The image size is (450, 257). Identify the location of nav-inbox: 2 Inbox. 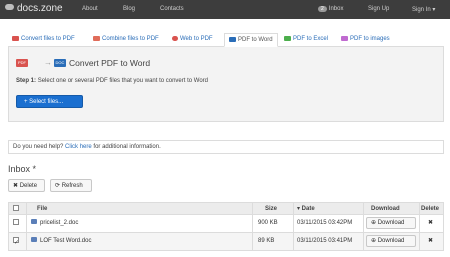
(330, 9).